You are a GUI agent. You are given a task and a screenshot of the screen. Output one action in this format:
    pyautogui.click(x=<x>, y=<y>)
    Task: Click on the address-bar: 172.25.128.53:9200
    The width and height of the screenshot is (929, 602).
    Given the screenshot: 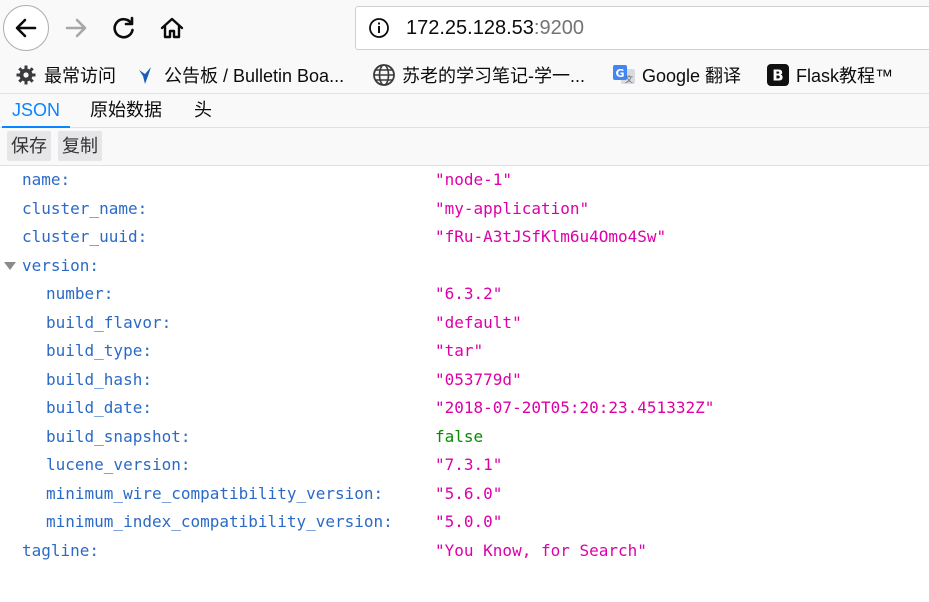 What is the action you would take?
    pyautogui.click(x=642, y=28)
    